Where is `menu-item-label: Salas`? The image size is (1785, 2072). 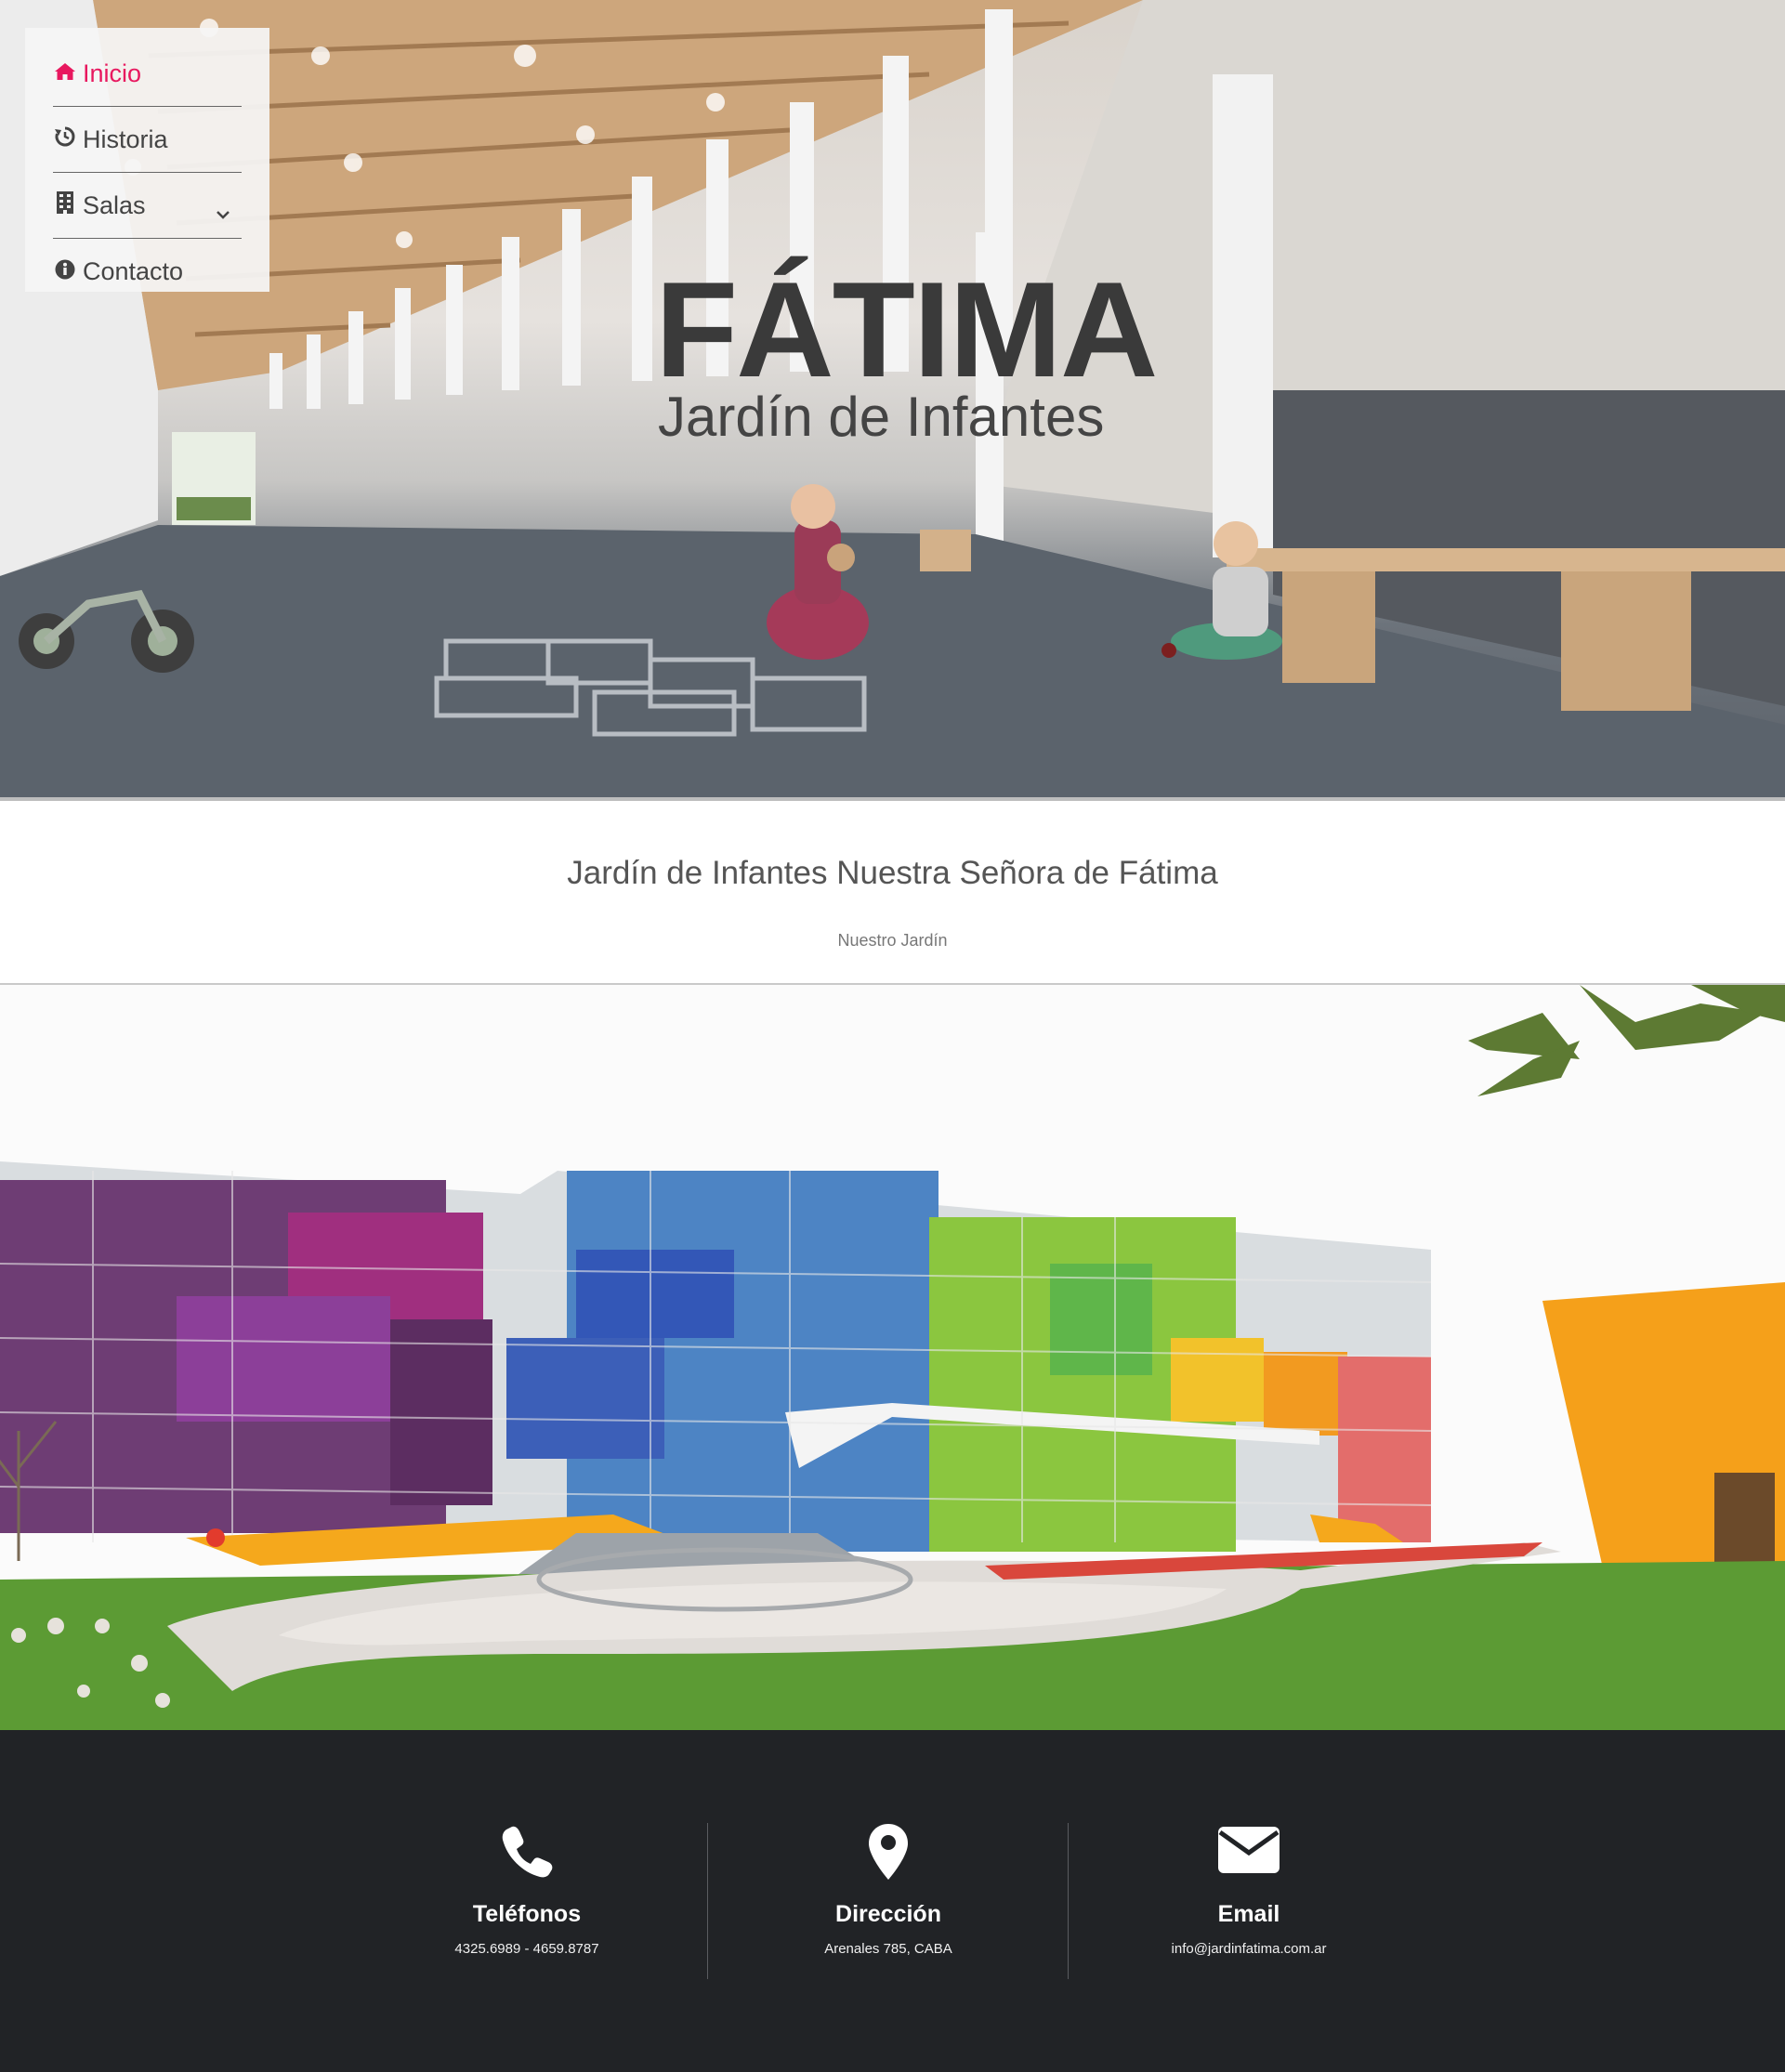 menu-item-label: Salas is located at coordinates (114, 204).